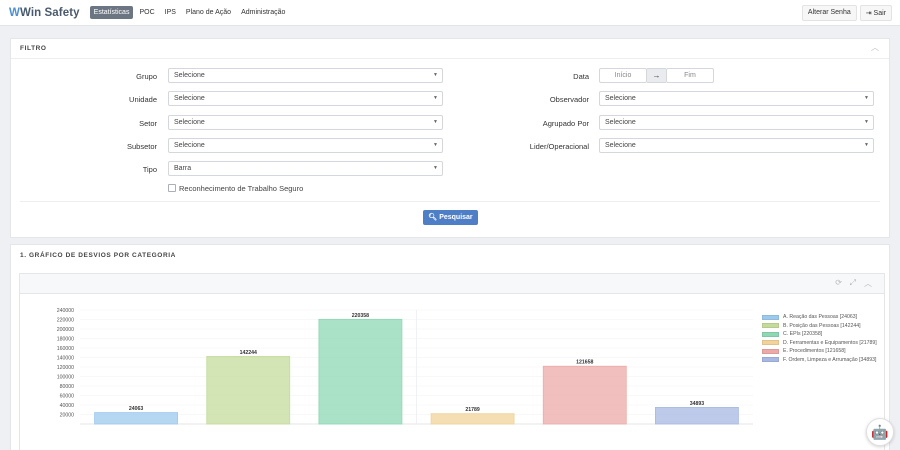  What do you see at coordinates (819, 317) in the screenshot?
I see `legend-item: A. Reação das Pessoas [24063]` at bounding box center [819, 317].